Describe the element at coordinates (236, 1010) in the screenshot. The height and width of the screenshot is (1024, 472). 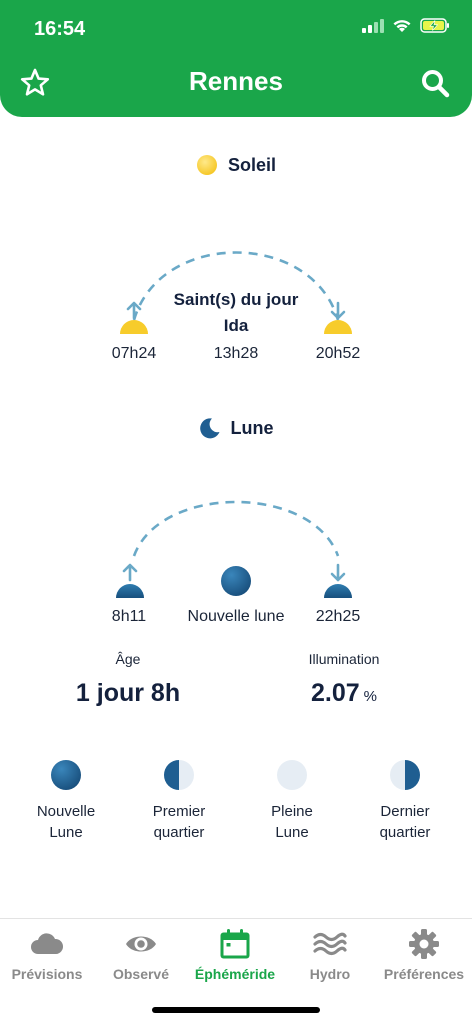
I see `home-indicator` at that location.